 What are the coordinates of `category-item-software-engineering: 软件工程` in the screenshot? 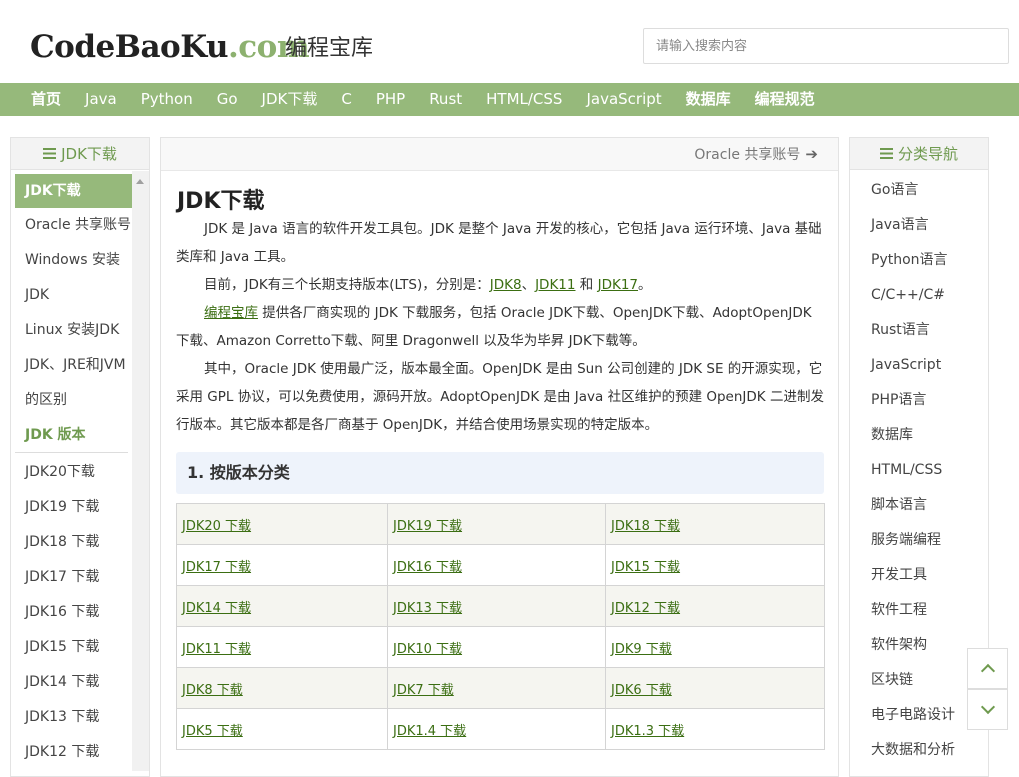 It's located at (913, 610).